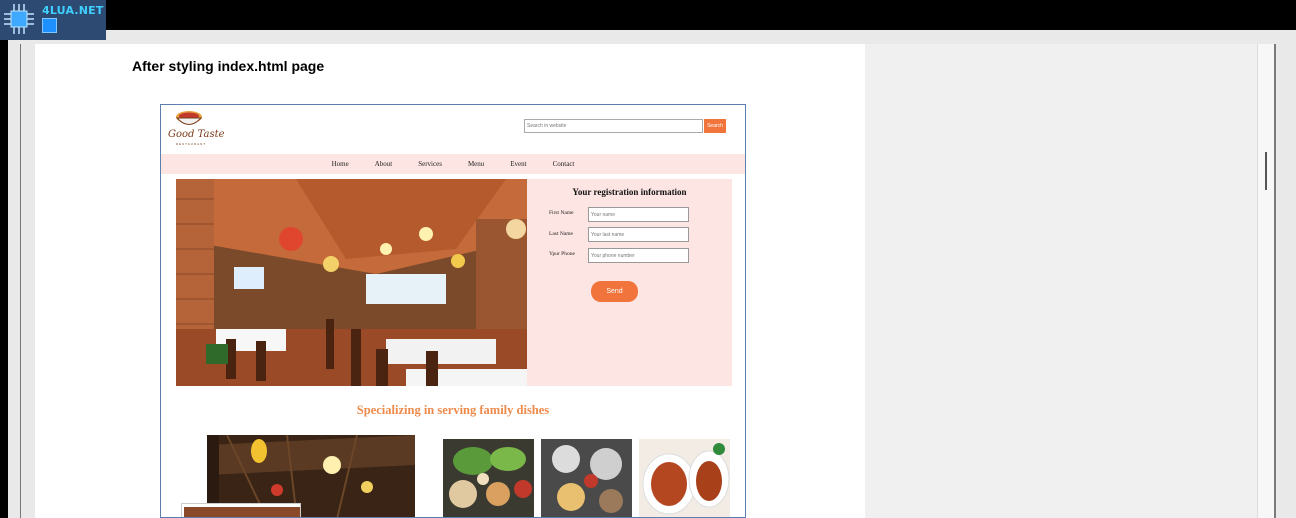 This screenshot has height=518, width=1296. What do you see at coordinates (340, 164) in the screenshot?
I see `nav-item-home: Home` at bounding box center [340, 164].